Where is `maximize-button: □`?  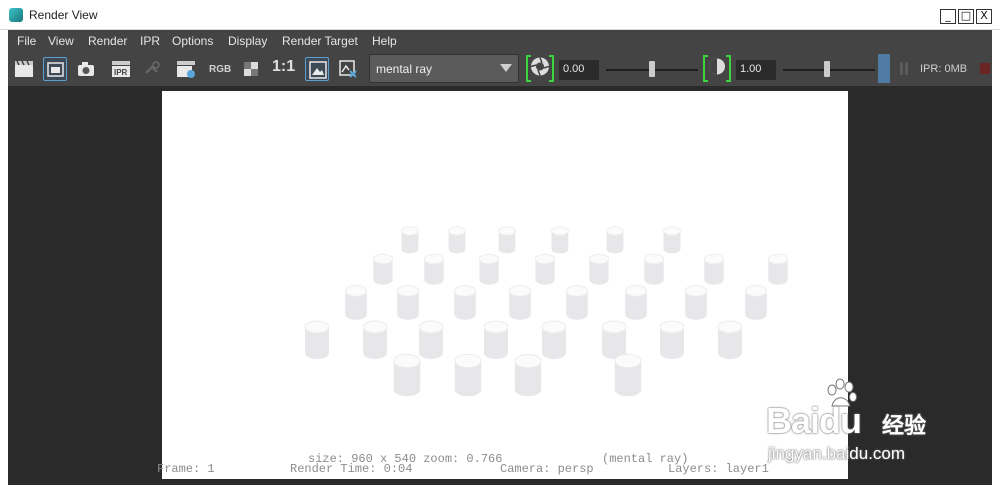
maximize-button: □ is located at coordinates (966, 16).